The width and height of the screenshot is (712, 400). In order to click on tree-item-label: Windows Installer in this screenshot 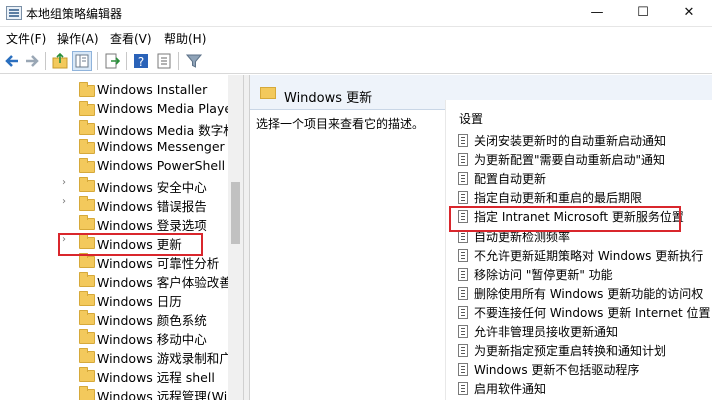, I will do `click(152, 89)`.